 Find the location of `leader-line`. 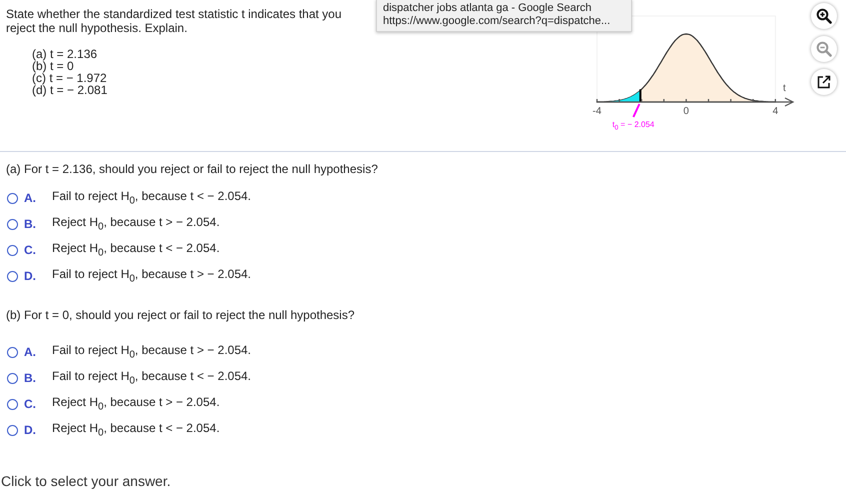

leader-line is located at coordinates (636, 111).